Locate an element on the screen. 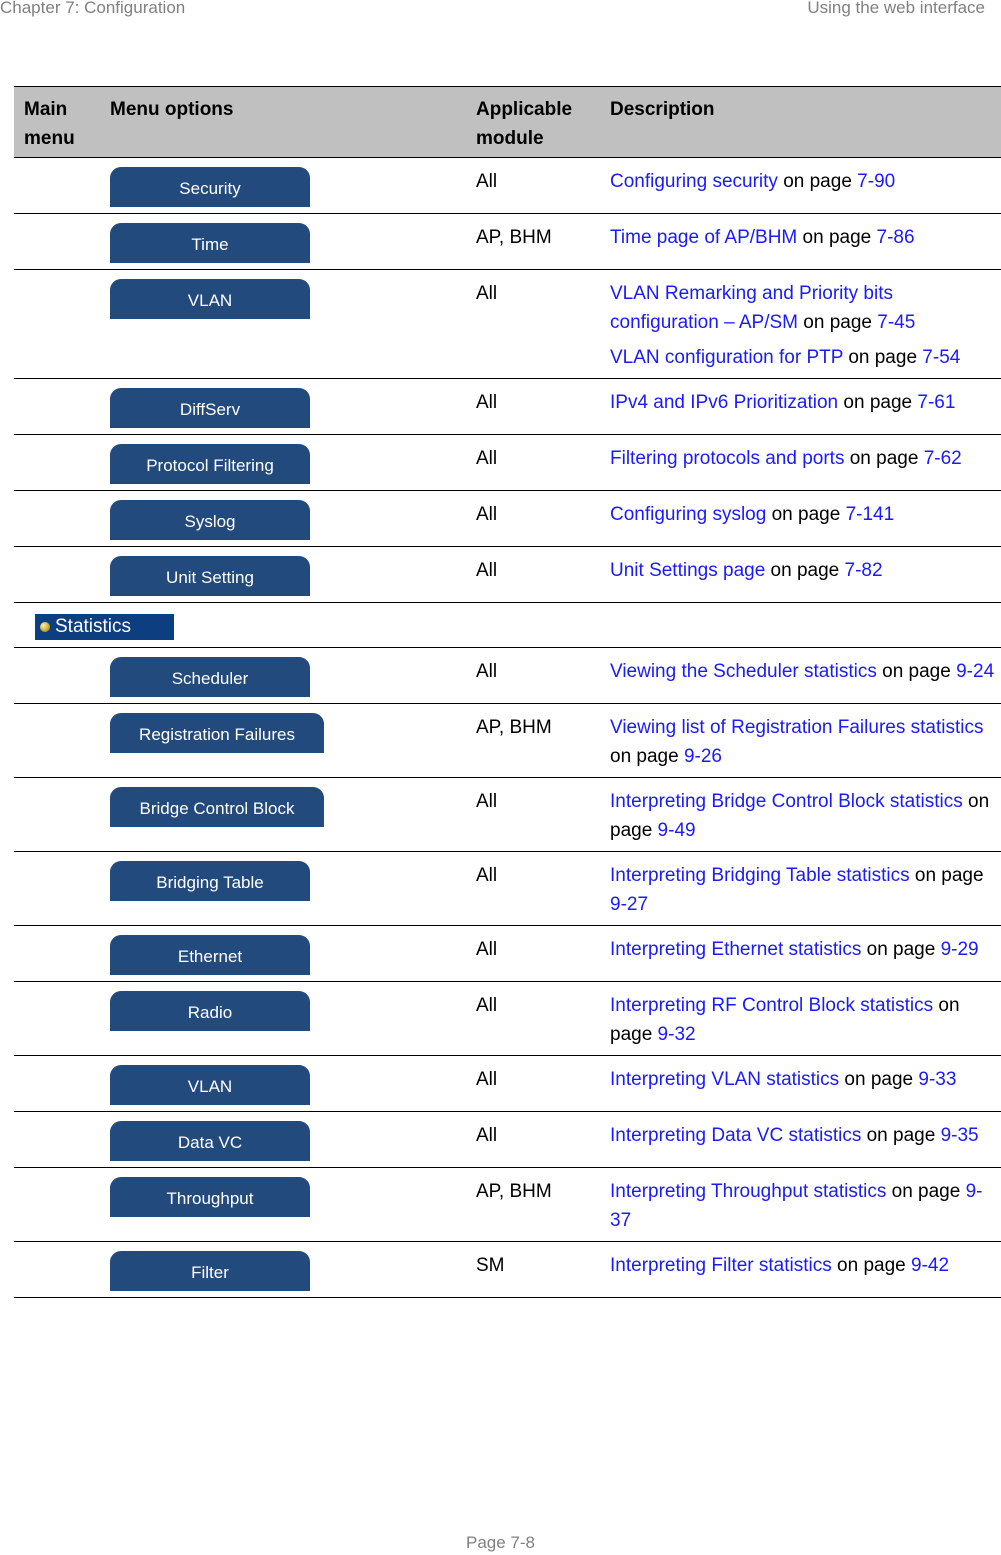  page-number-link: 9-42 is located at coordinates (930, 1265).